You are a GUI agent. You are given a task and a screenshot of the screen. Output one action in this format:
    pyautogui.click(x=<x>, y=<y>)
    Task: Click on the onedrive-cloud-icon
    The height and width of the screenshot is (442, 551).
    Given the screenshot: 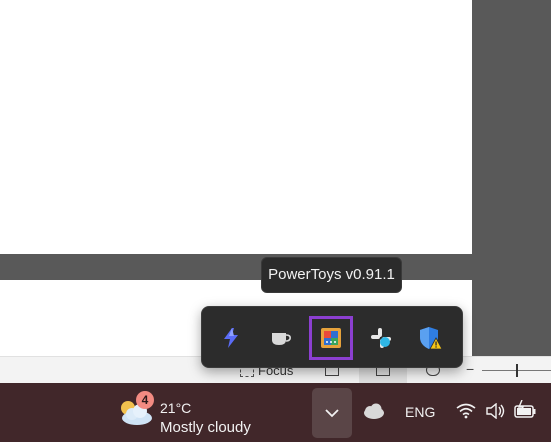 What is the action you would take?
    pyautogui.click(x=373, y=411)
    